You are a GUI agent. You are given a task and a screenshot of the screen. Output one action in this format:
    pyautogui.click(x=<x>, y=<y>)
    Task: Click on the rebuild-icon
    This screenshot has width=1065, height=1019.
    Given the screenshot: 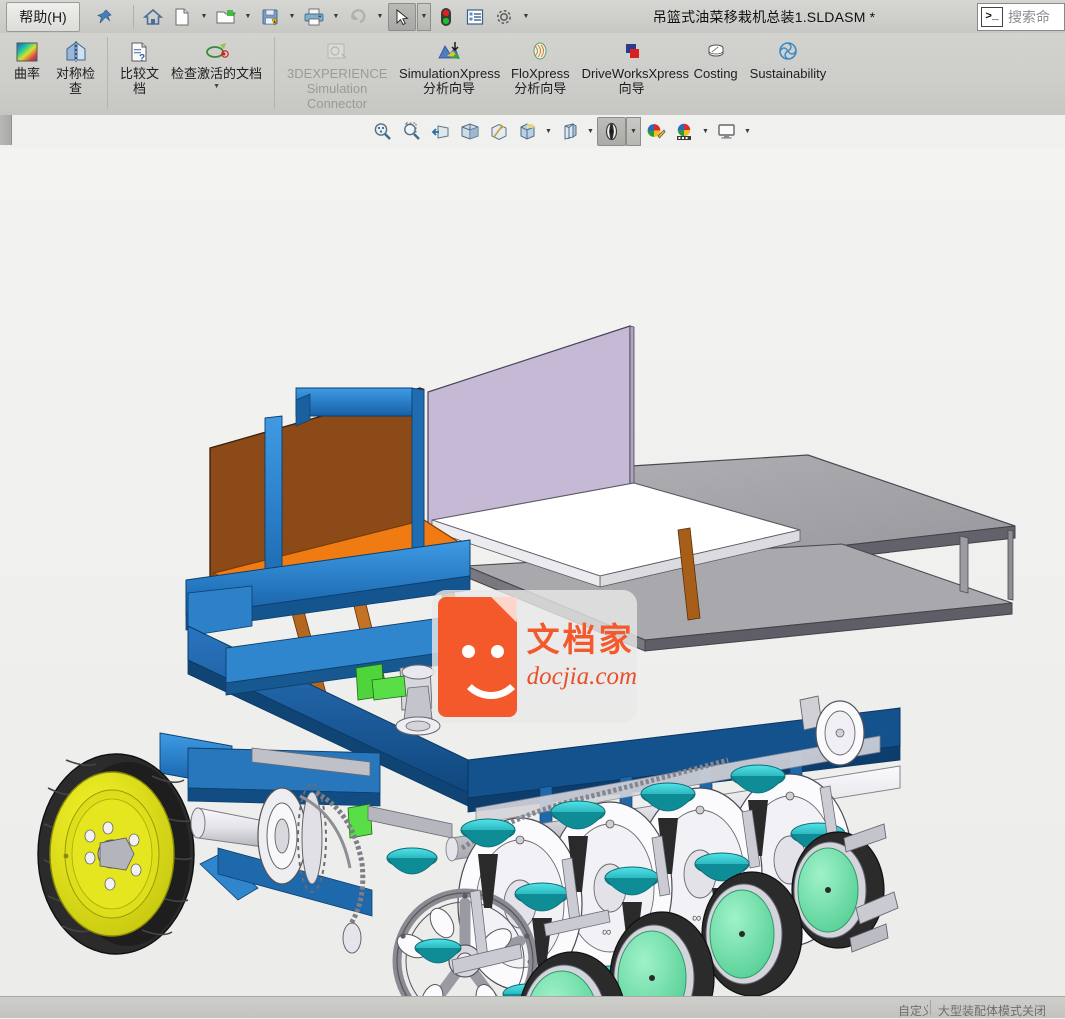 What is the action you would take?
    pyautogui.click(x=446, y=16)
    